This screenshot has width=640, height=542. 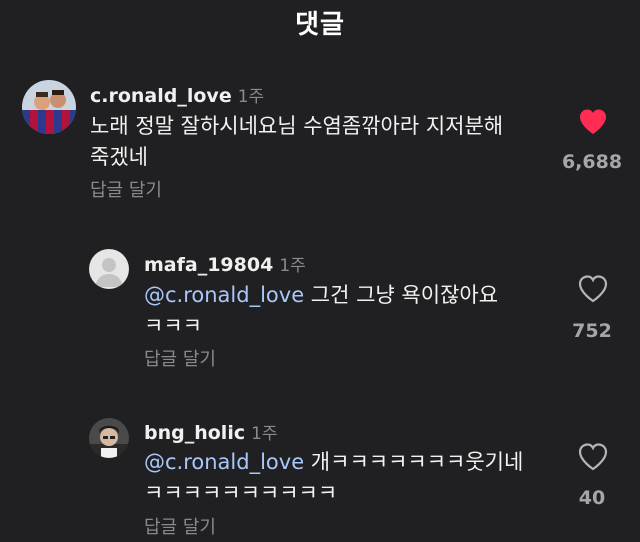 What do you see at coordinates (320, 25) in the screenshot?
I see `page-title: 댓글` at bounding box center [320, 25].